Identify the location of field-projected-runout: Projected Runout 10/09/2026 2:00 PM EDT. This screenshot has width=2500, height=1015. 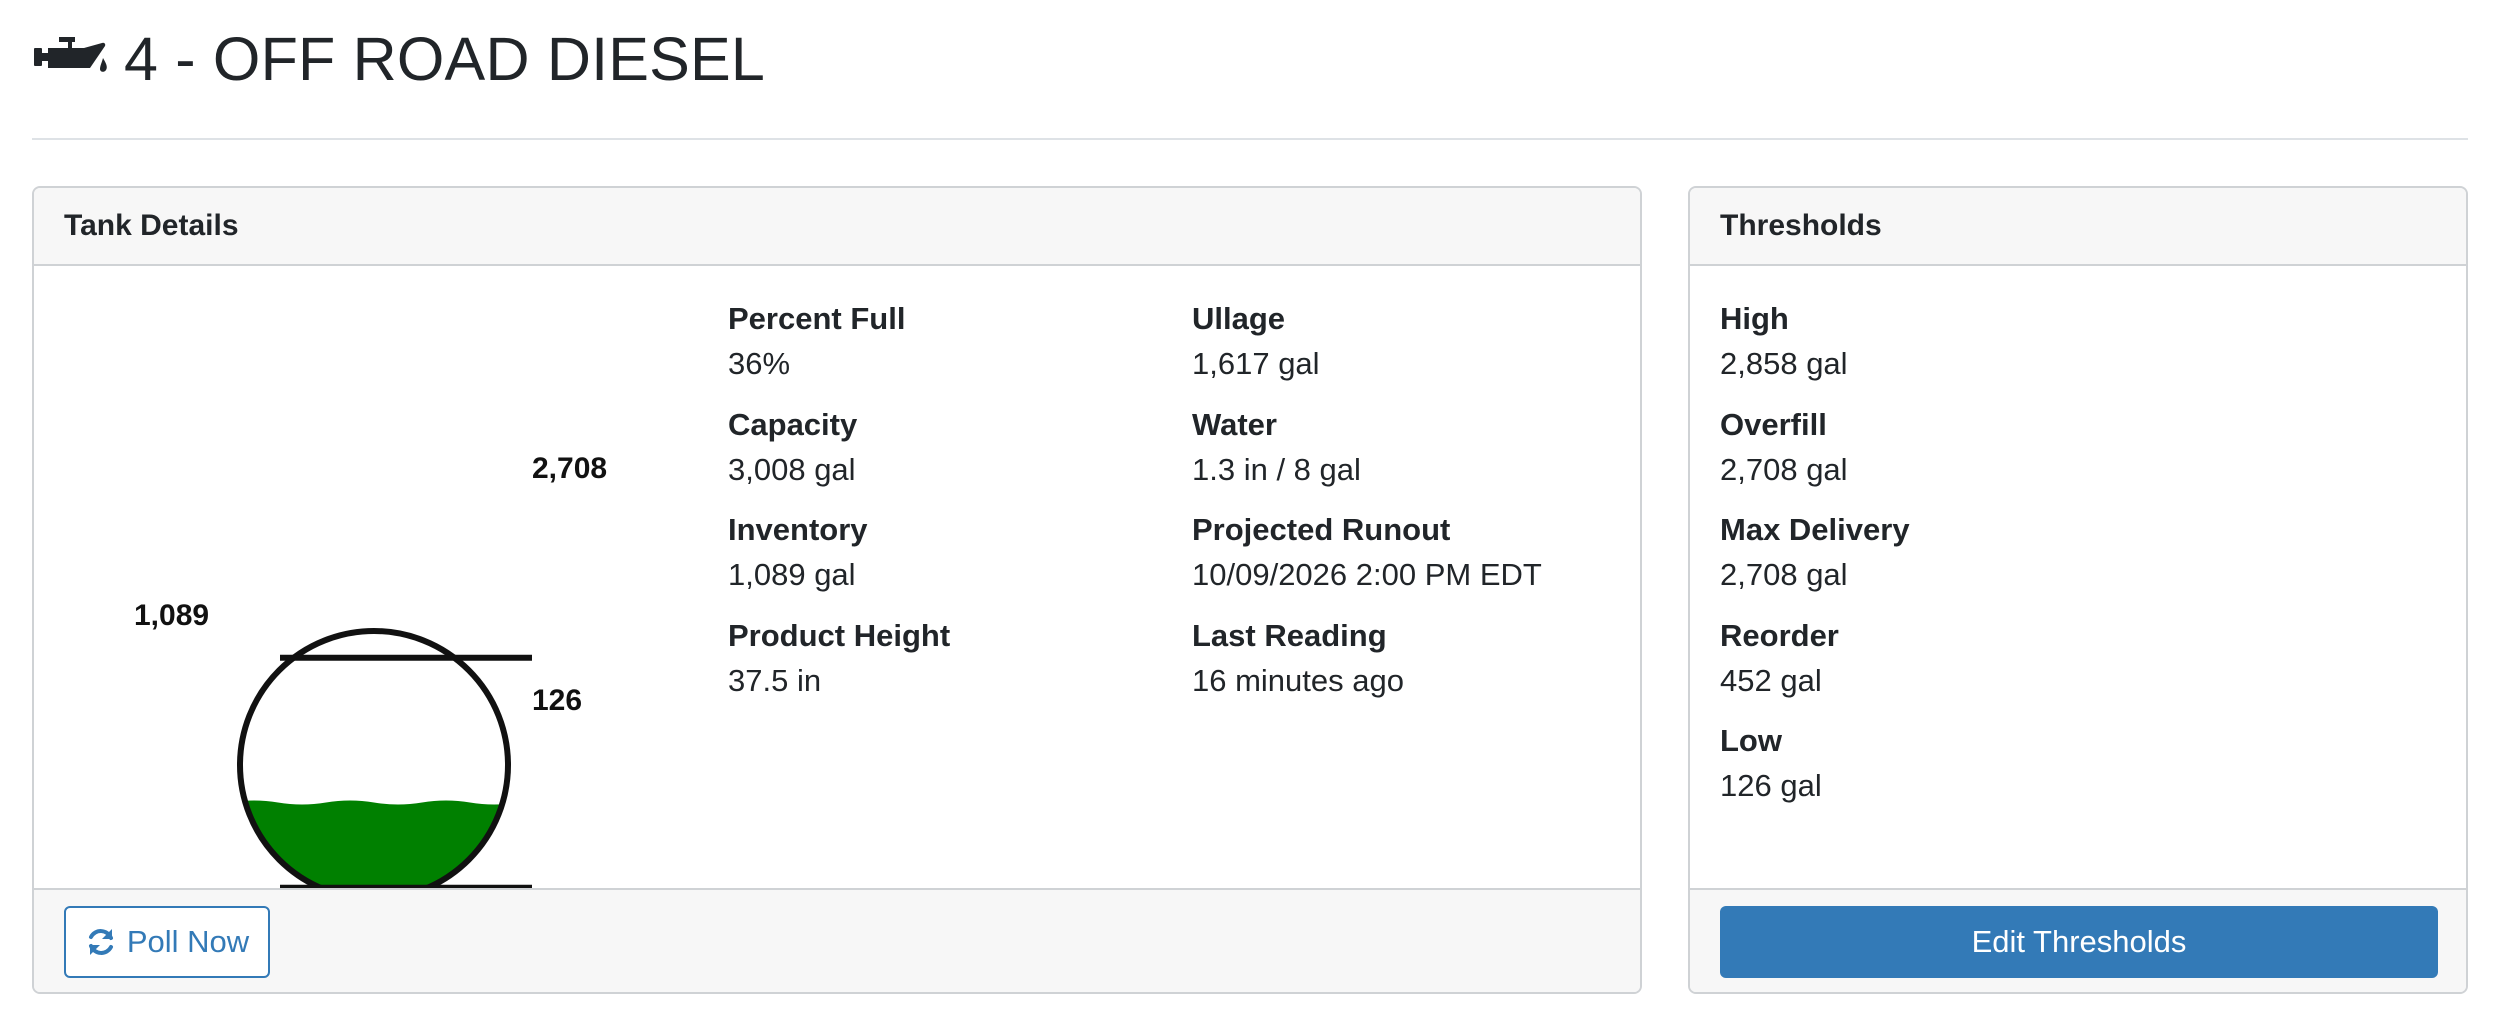
(1367, 552).